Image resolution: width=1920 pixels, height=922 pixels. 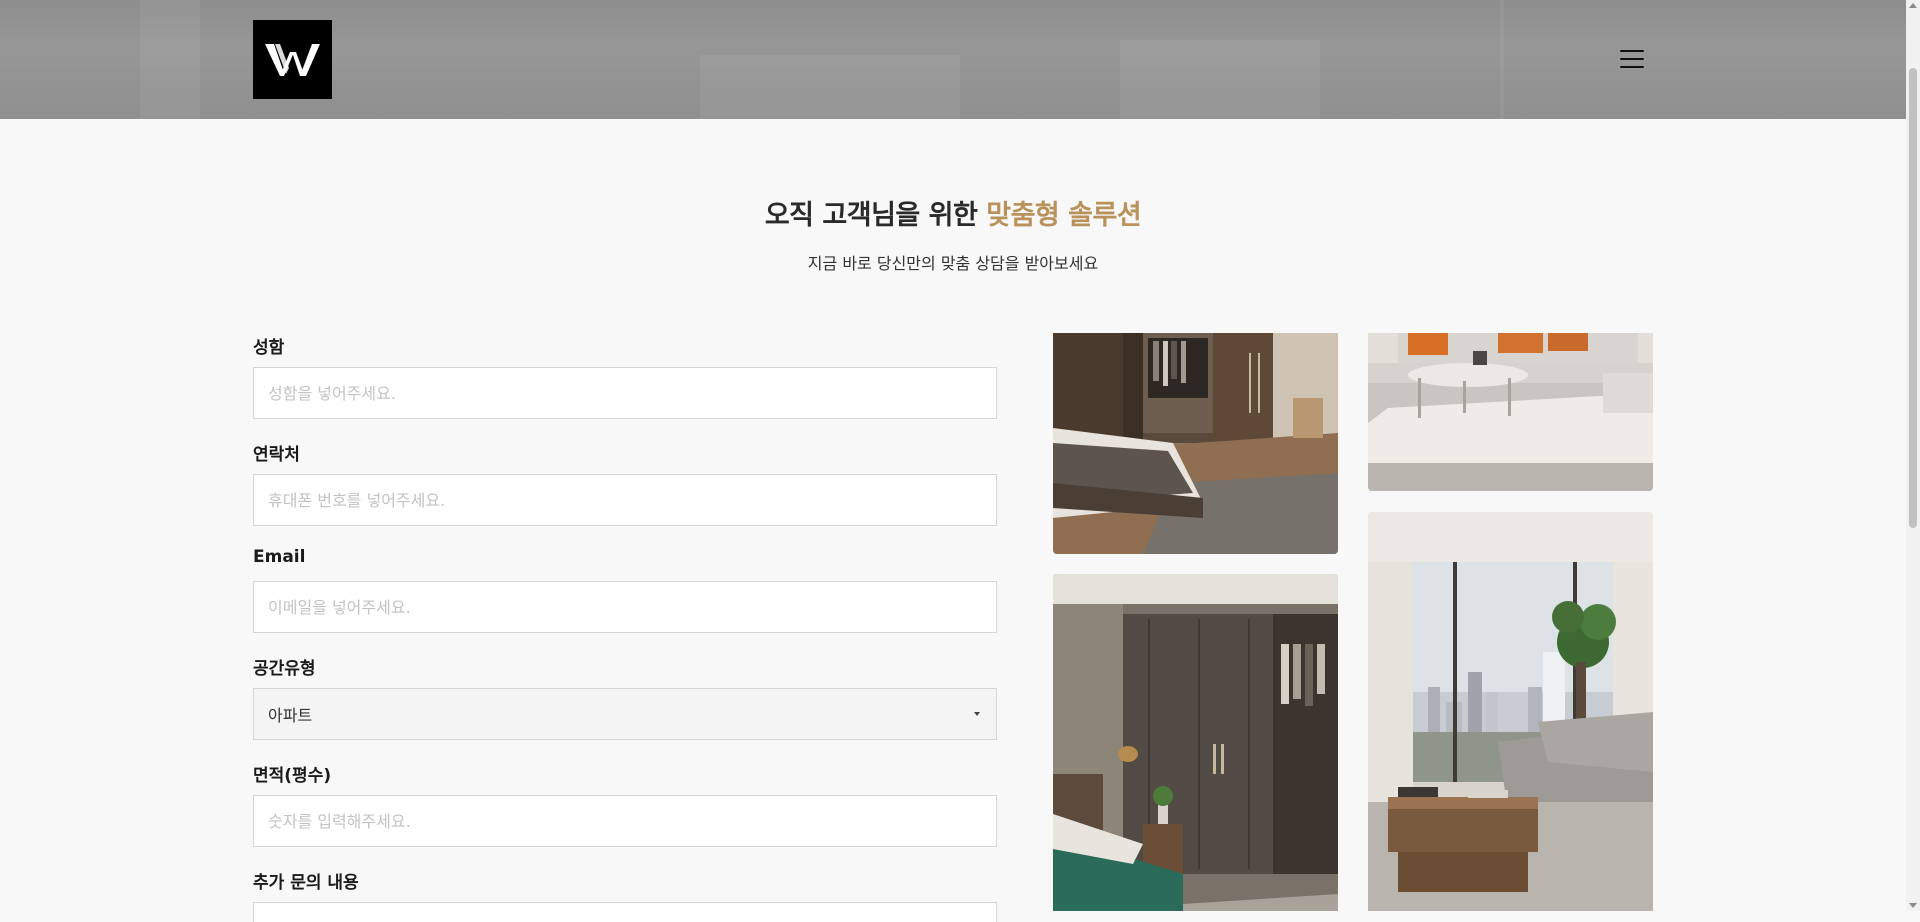 I want to click on phone-label: 연락처, so click(x=276, y=455).